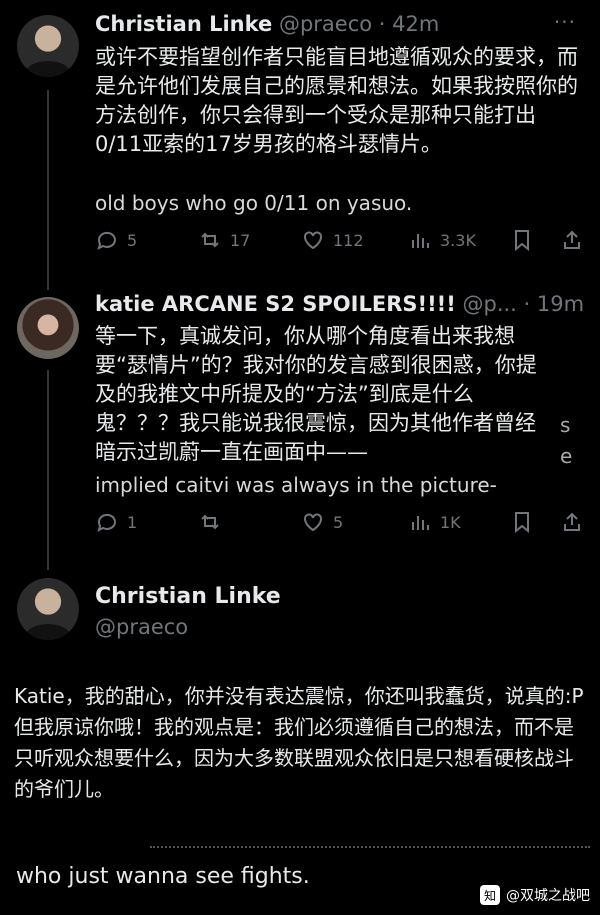  I want to click on reply-button: 1, so click(116, 522).